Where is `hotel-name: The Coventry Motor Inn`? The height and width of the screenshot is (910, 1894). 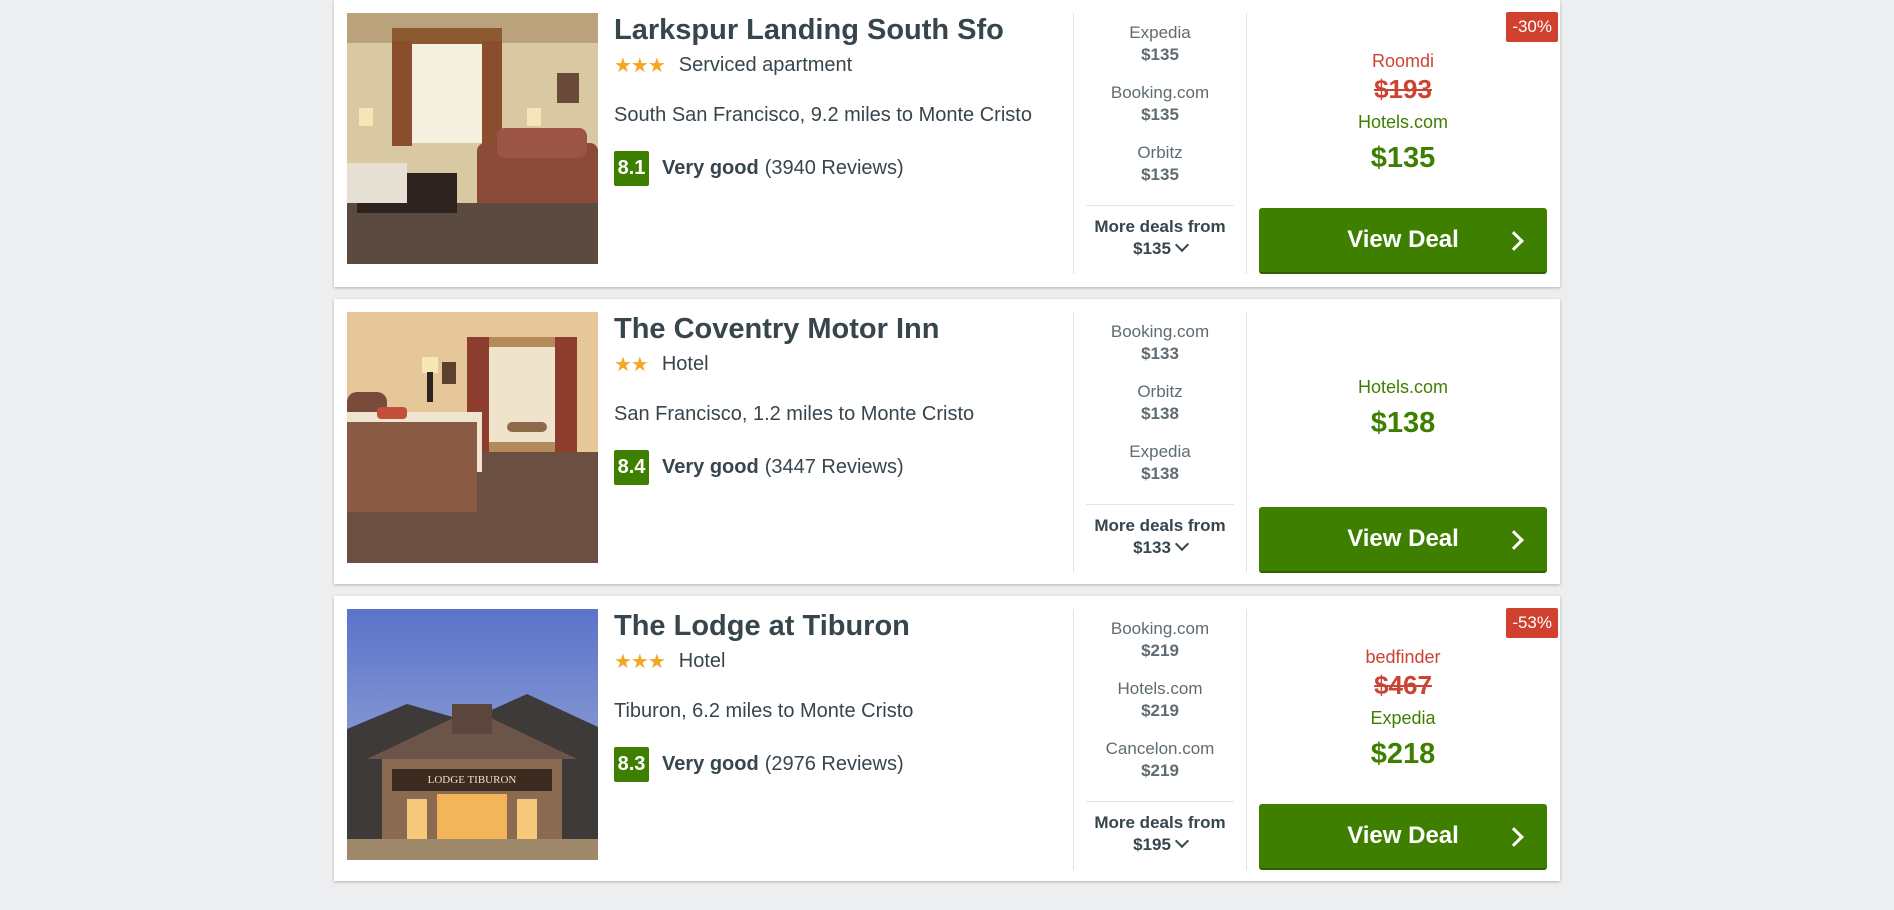 hotel-name: The Coventry Motor Inn is located at coordinates (849, 329).